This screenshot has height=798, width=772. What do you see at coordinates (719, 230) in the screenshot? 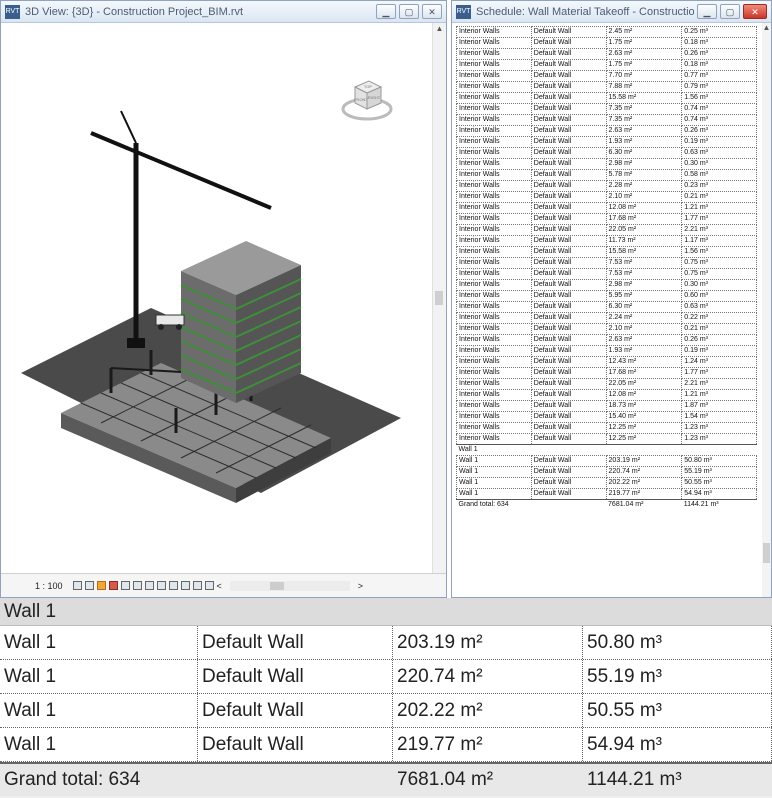
I see `table-cell: 2.21 m³` at bounding box center [719, 230].